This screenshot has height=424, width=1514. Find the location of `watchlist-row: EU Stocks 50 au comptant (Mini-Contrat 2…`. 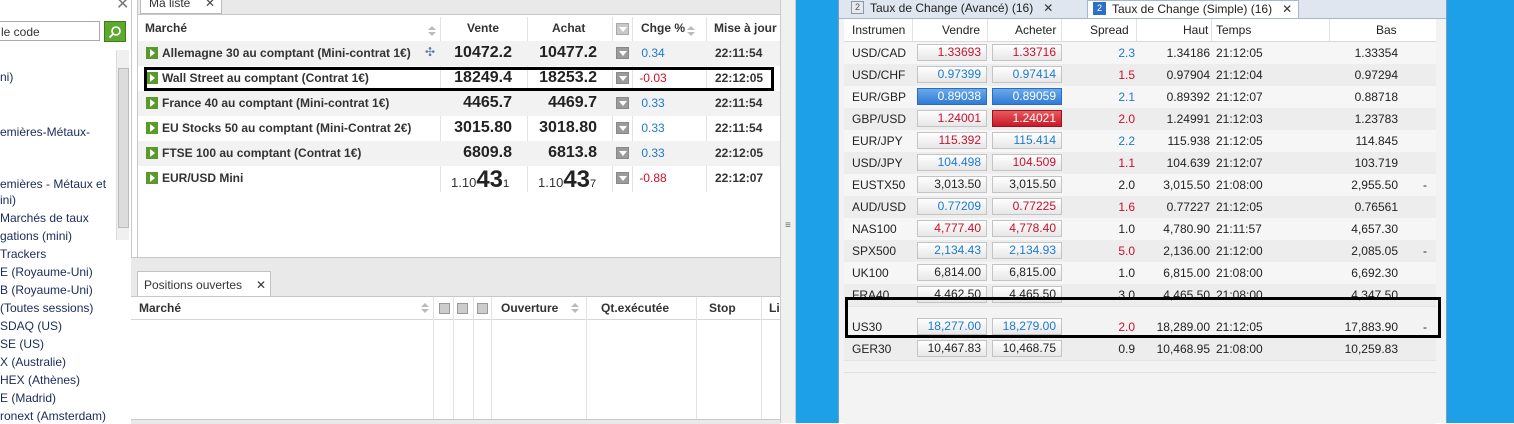

watchlist-row: EU Stocks 50 au comptant (Mini-Contrat 2… is located at coordinates (459, 128).